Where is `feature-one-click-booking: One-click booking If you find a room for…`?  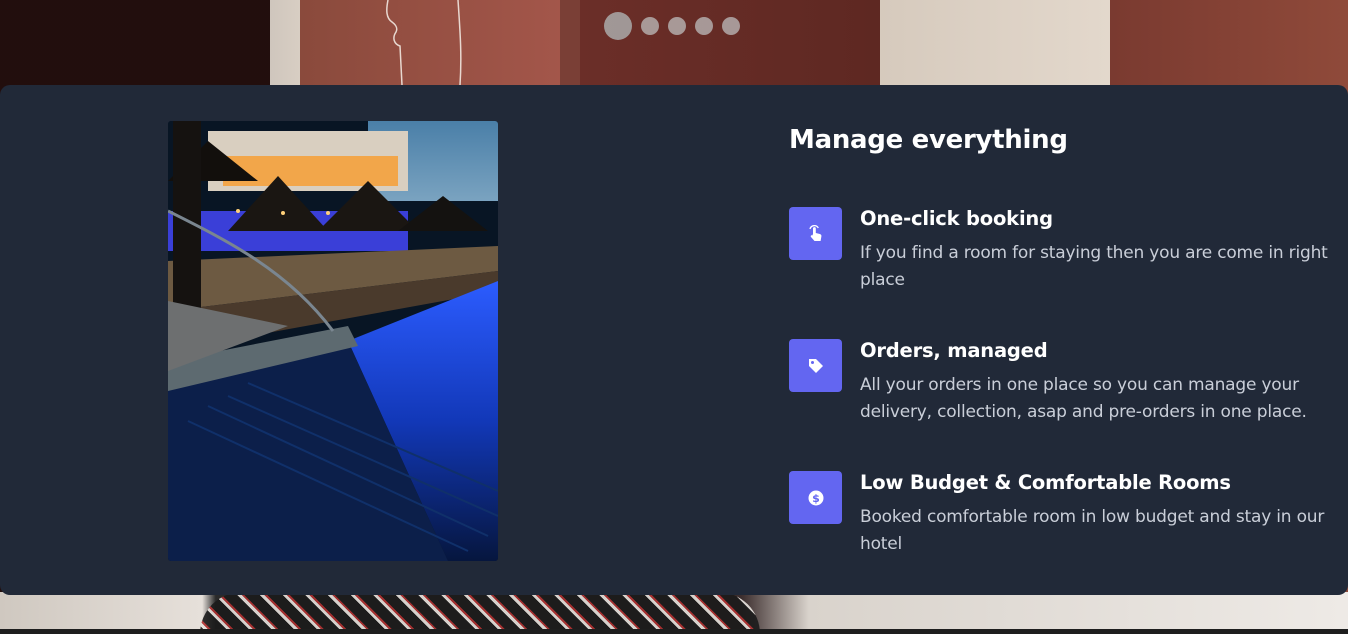
feature-one-click-booking: One-click booking If you find a room for… is located at coordinates (1059, 250).